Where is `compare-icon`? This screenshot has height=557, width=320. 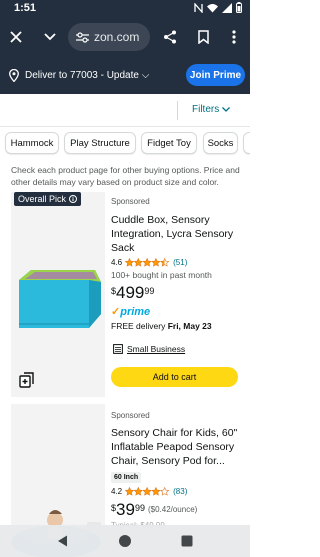 compare-icon is located at coordinates (27, 380).